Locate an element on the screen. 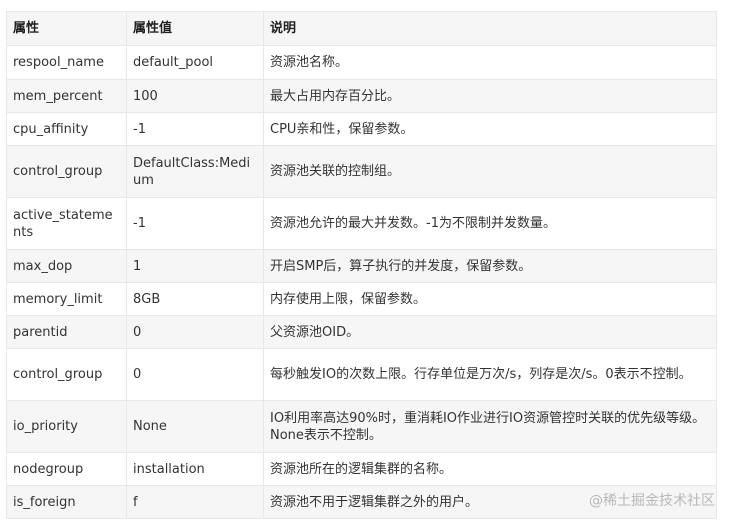 Image resolution: width=731 pixels, height=522 pixels. header-attribute: 属性 is located at coordinates (66, 28).